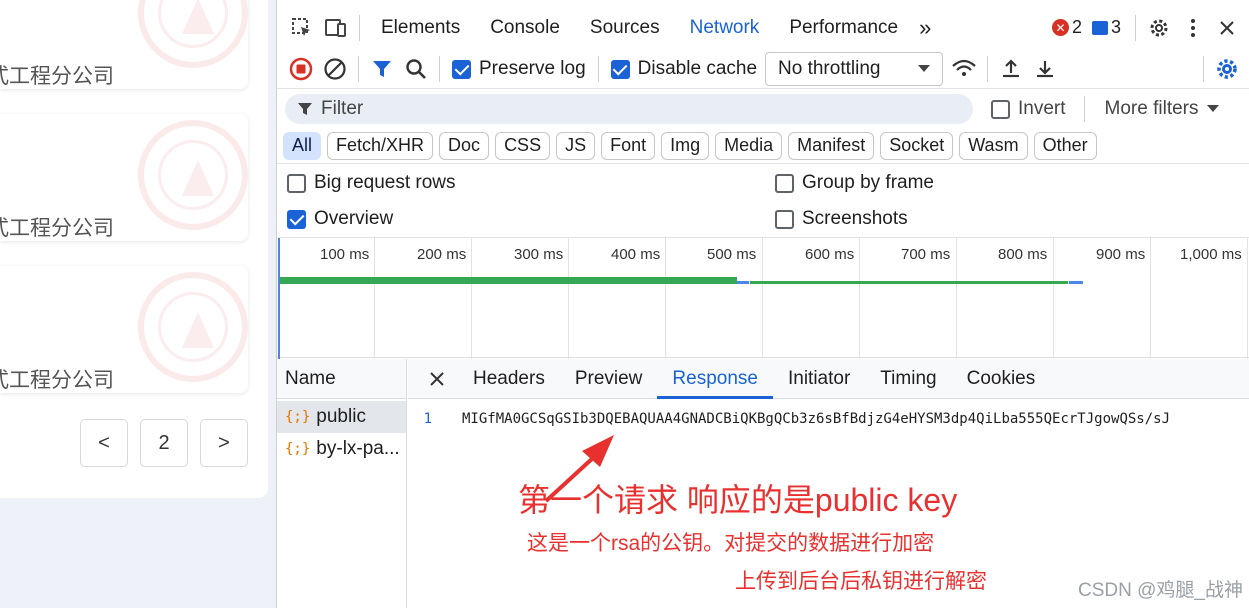  What do you see at coordinates (1001, 379) in the screenshot?
I see `tab-cookies: Cookies` at bounding box center [1001, 379].